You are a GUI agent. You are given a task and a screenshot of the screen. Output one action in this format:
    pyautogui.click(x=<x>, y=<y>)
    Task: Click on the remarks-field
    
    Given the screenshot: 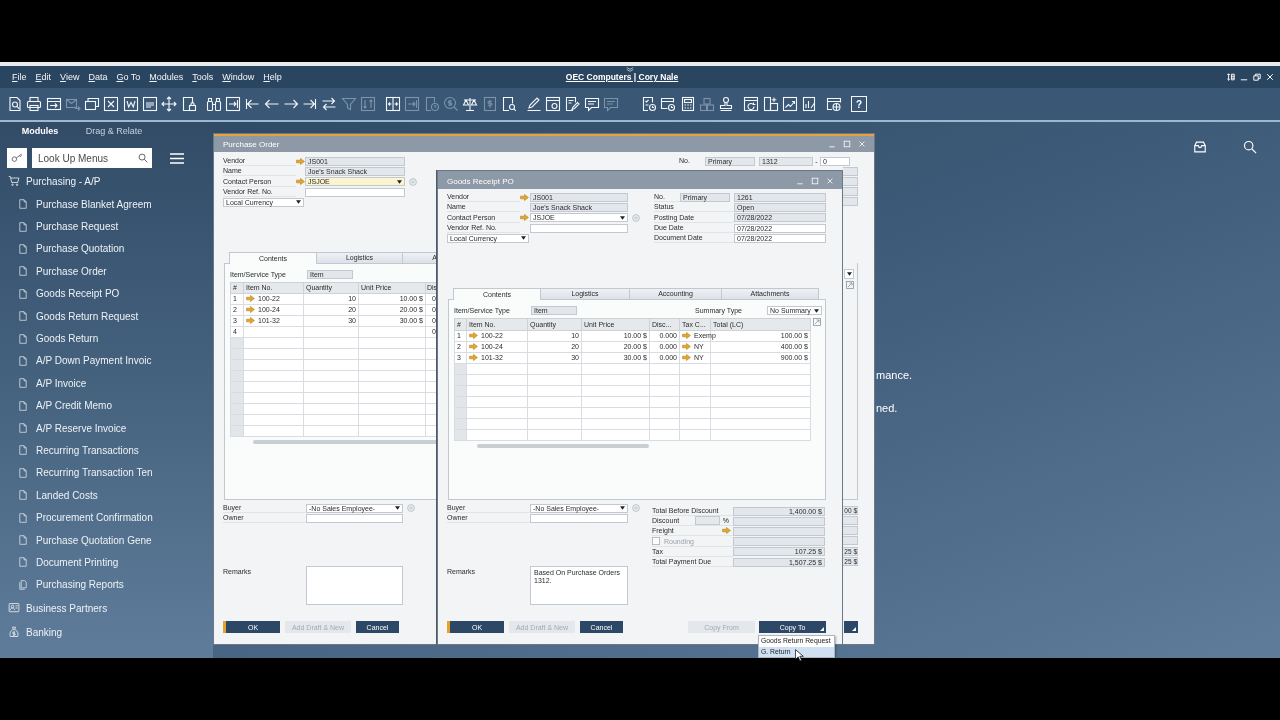 What is the action you would take?
    pyautogui.click(x=354, y=585)
    